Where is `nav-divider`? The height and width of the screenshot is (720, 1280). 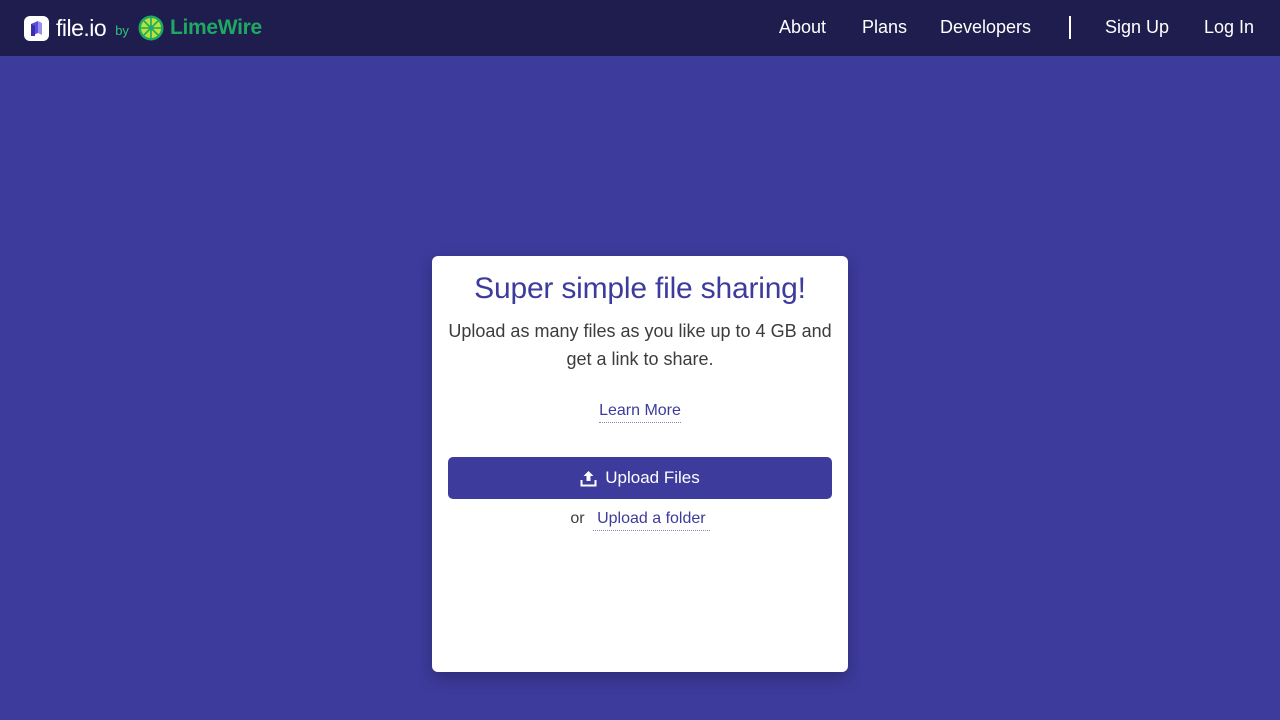 nav-divider is located at coordinates (1070, 27).